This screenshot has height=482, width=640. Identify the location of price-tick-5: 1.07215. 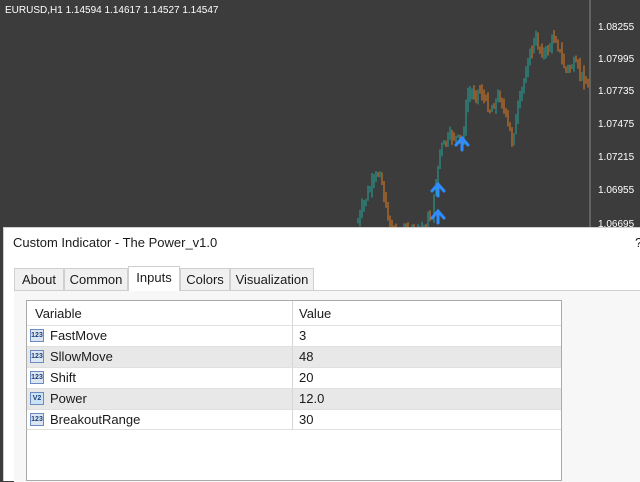
(616, 157).